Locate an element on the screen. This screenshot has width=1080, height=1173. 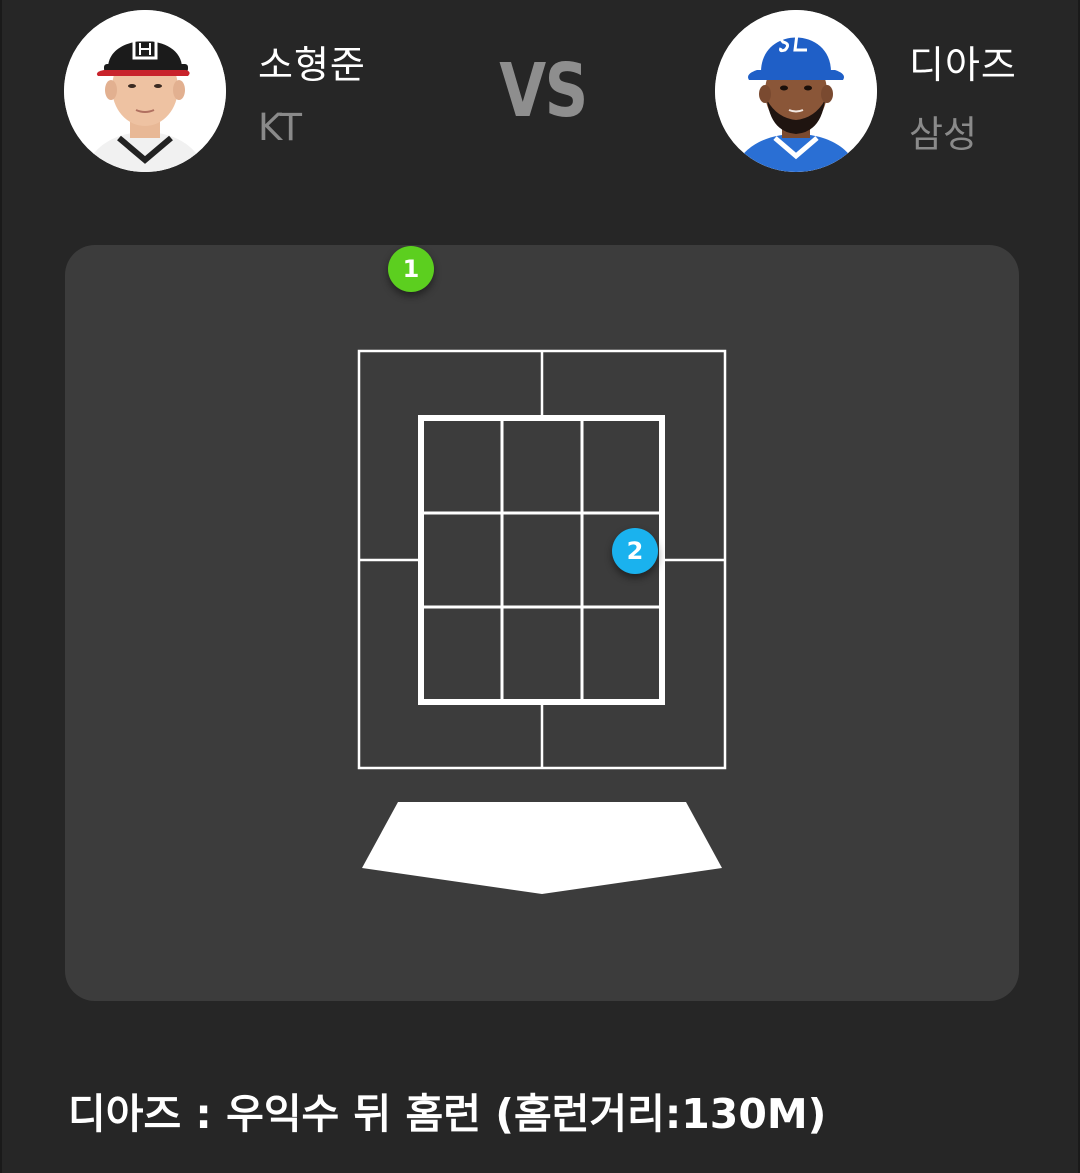
pitch-marker-1: 1 is located at coordinates (411, 269).